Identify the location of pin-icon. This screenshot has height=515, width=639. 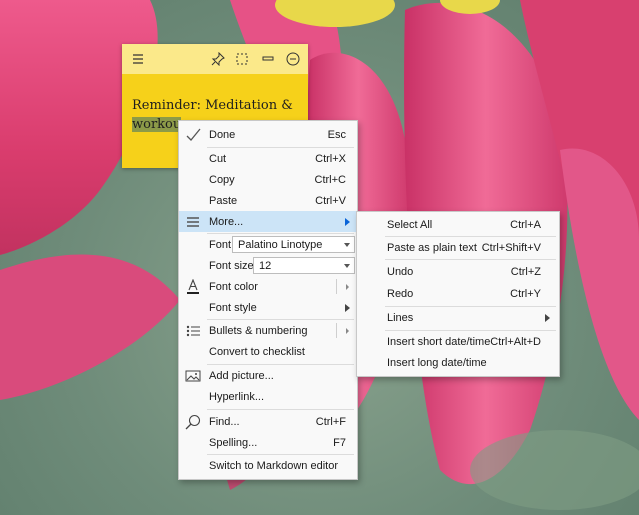
(218, 59).